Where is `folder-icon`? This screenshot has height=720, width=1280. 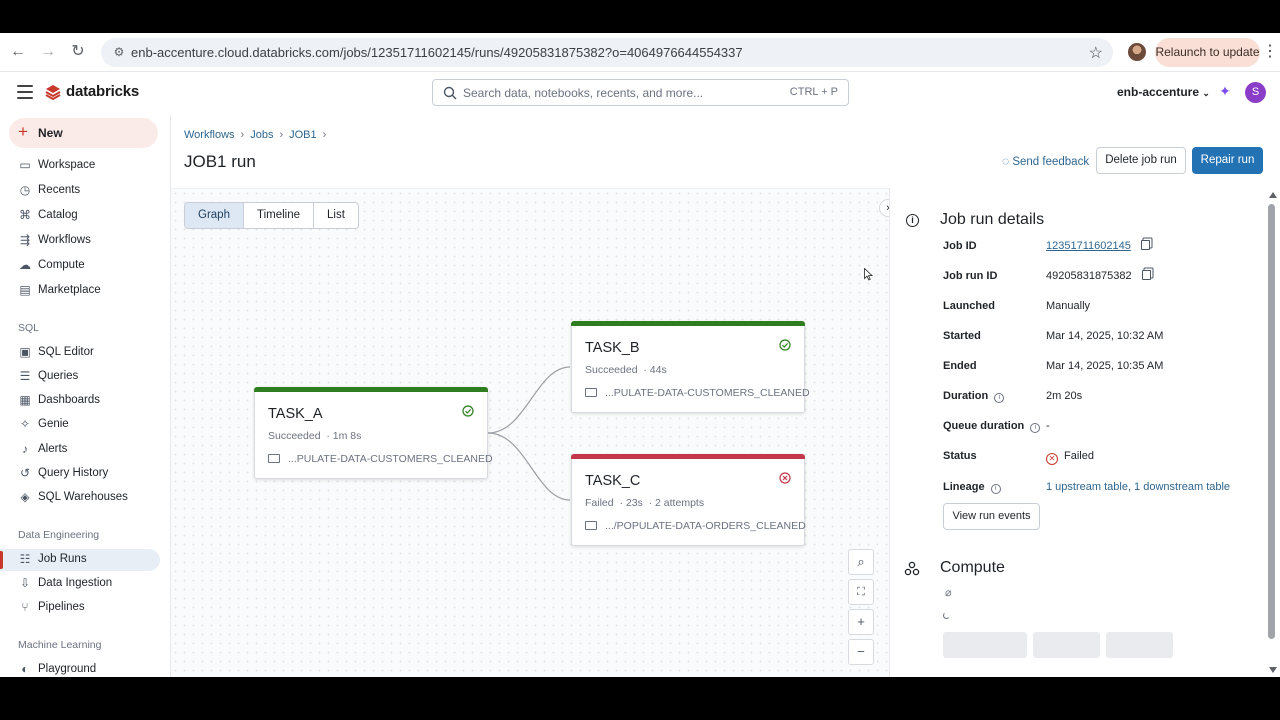
folder-icon is located at coordinates (591, 525).